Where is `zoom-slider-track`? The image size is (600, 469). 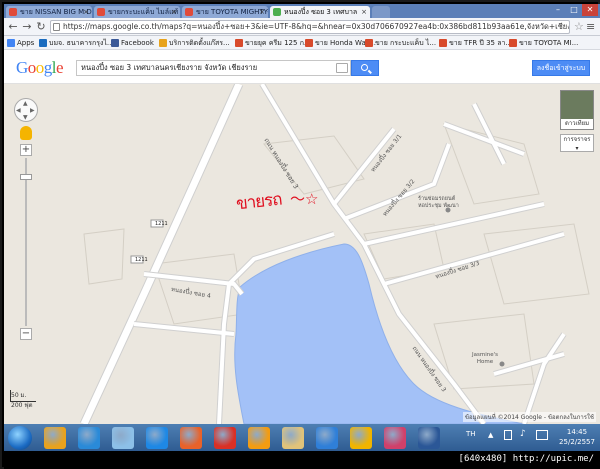
zoom-slider-track is located at coordinates (26, 242).